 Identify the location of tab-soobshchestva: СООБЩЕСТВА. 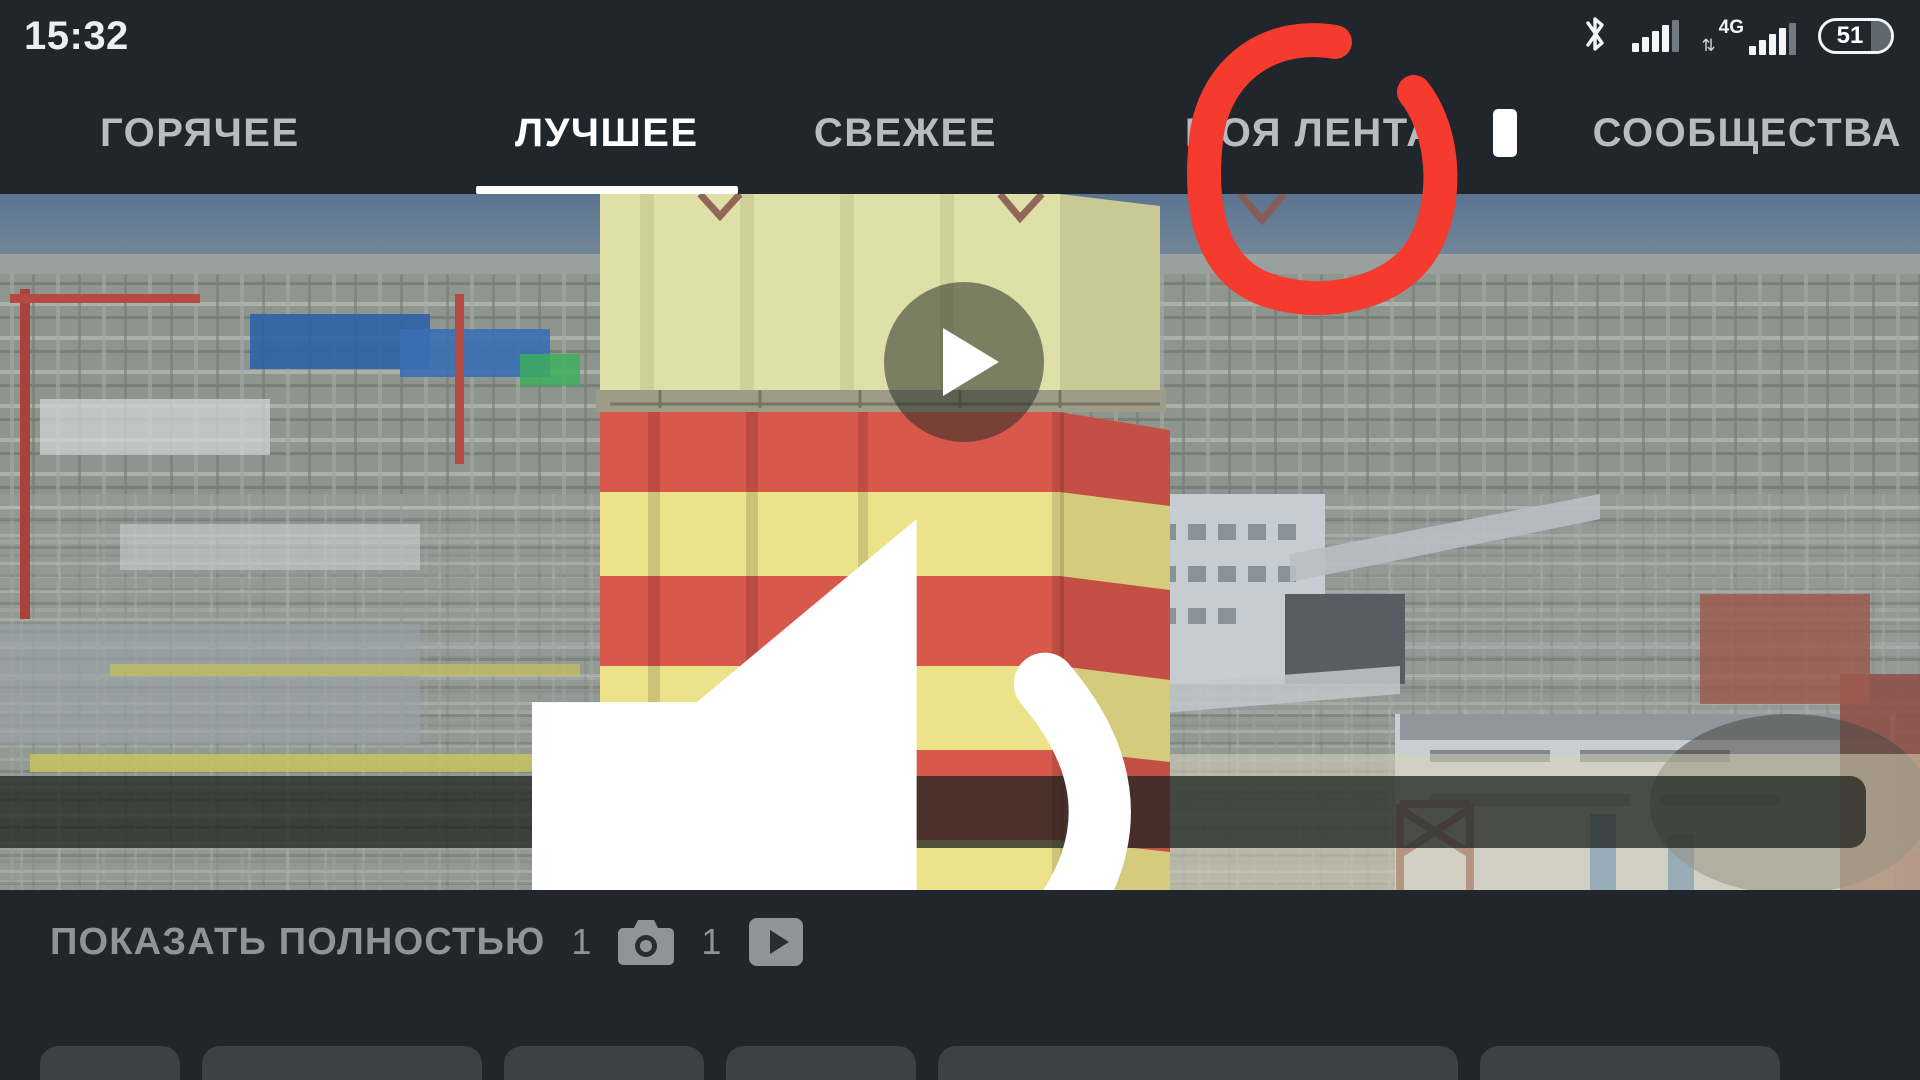
(1747, 133).